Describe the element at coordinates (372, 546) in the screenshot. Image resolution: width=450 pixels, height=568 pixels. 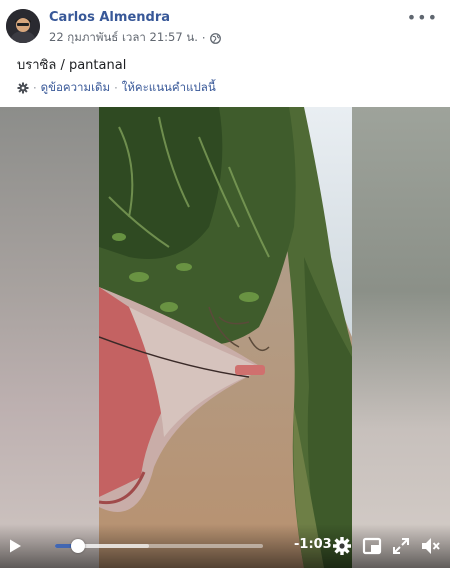
I see `picture-in-picture-icon` at that location.